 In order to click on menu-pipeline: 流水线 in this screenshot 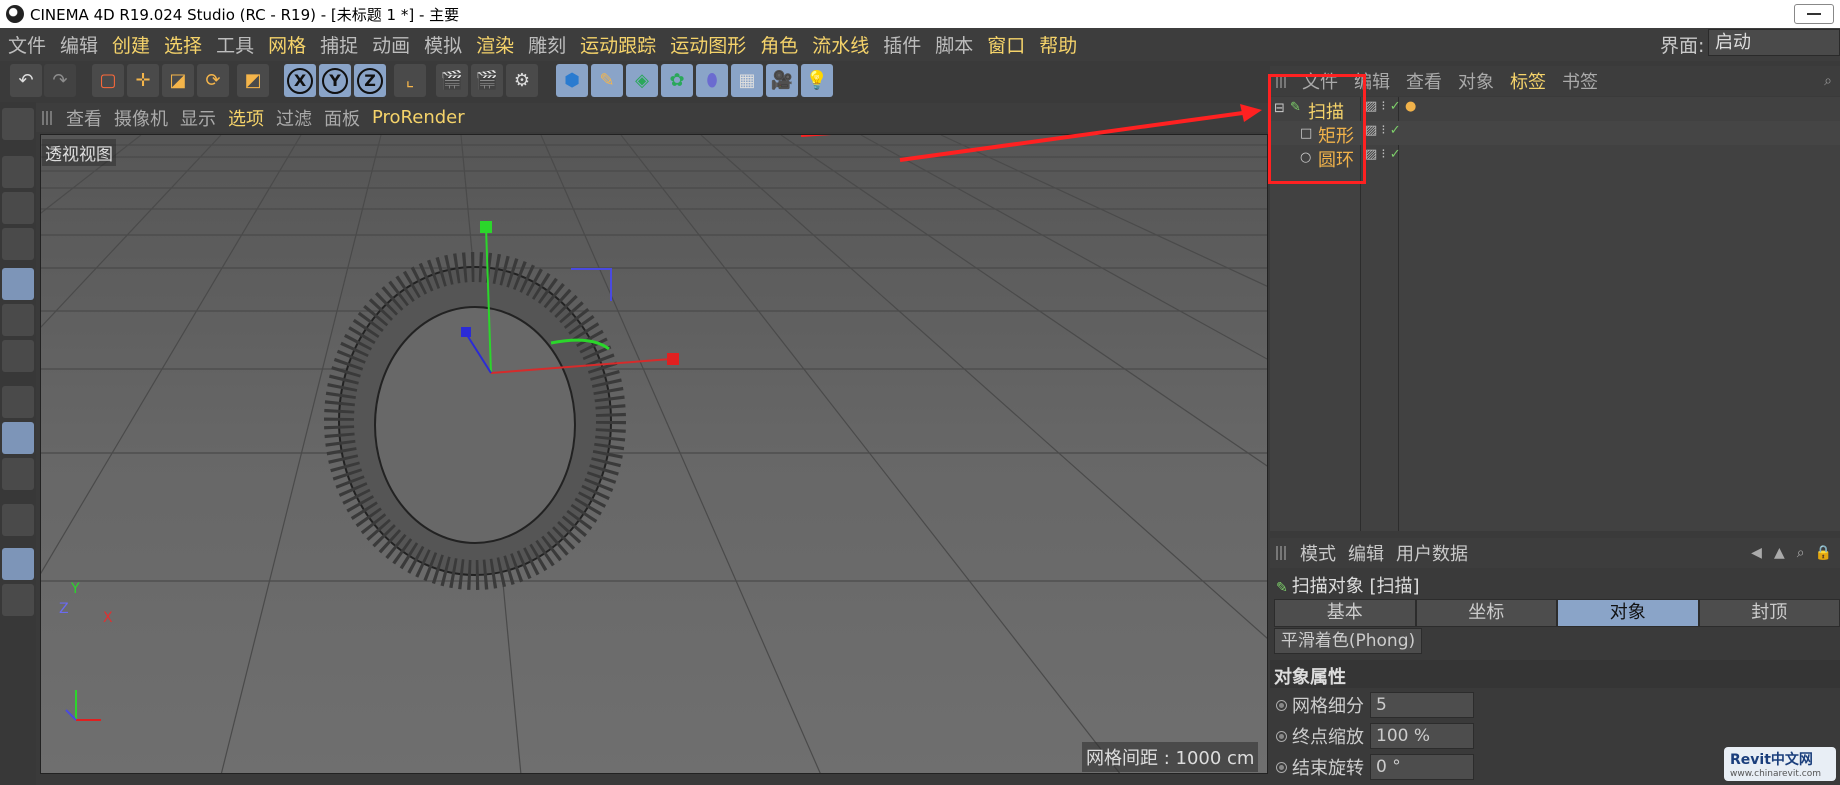, I will do `click(840, 44)`.